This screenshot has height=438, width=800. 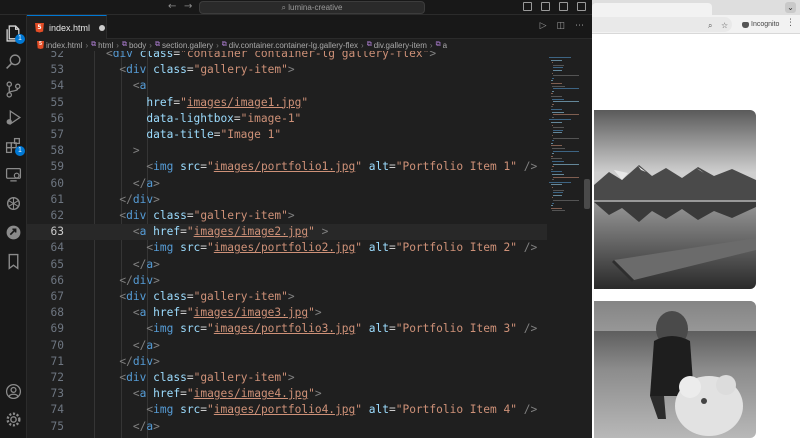 What do you see at coordinates (45, 232) in the screenshot?
I see `line-number: 63` at bounding box center [45, 232].